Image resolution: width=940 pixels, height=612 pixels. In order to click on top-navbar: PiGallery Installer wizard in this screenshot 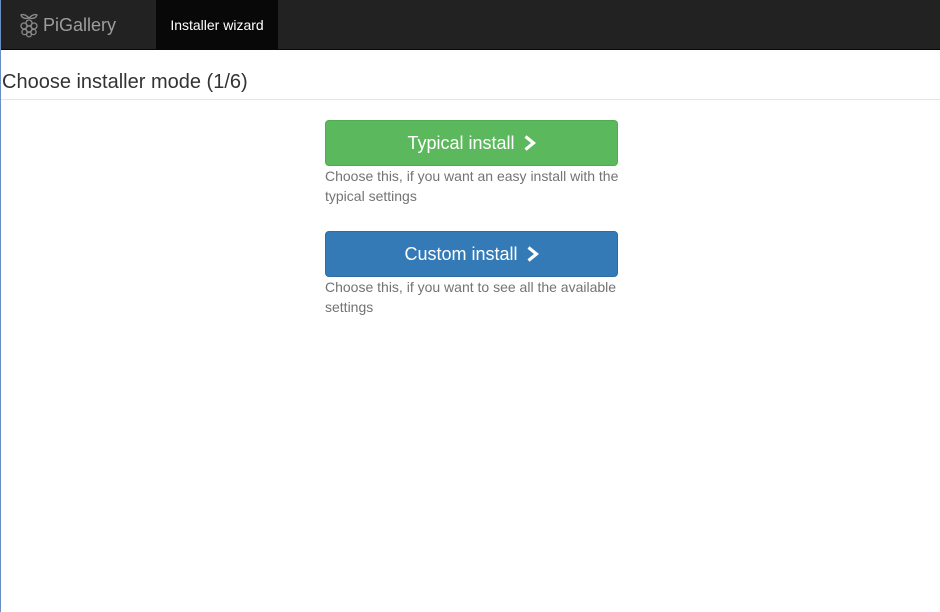, I will do `click(470, 25)`.